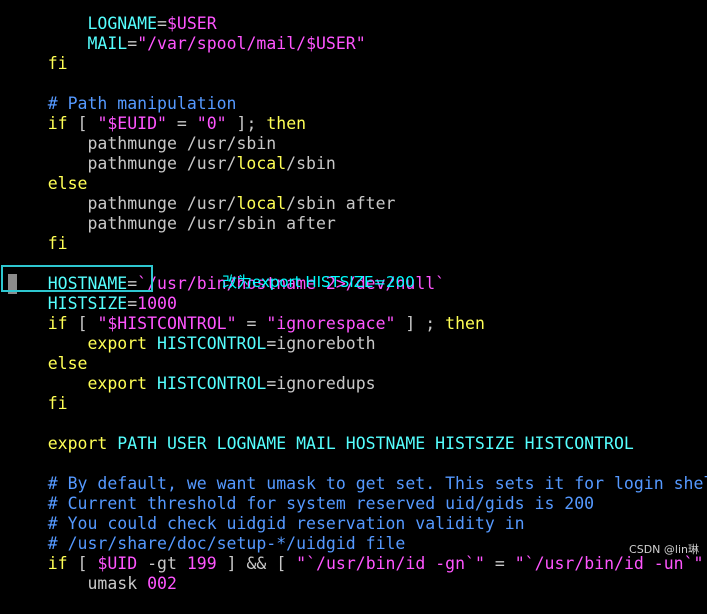  Describe the element at coordinates (112, 583) in the screenshot. I see `code-line: umask 002` at that location.